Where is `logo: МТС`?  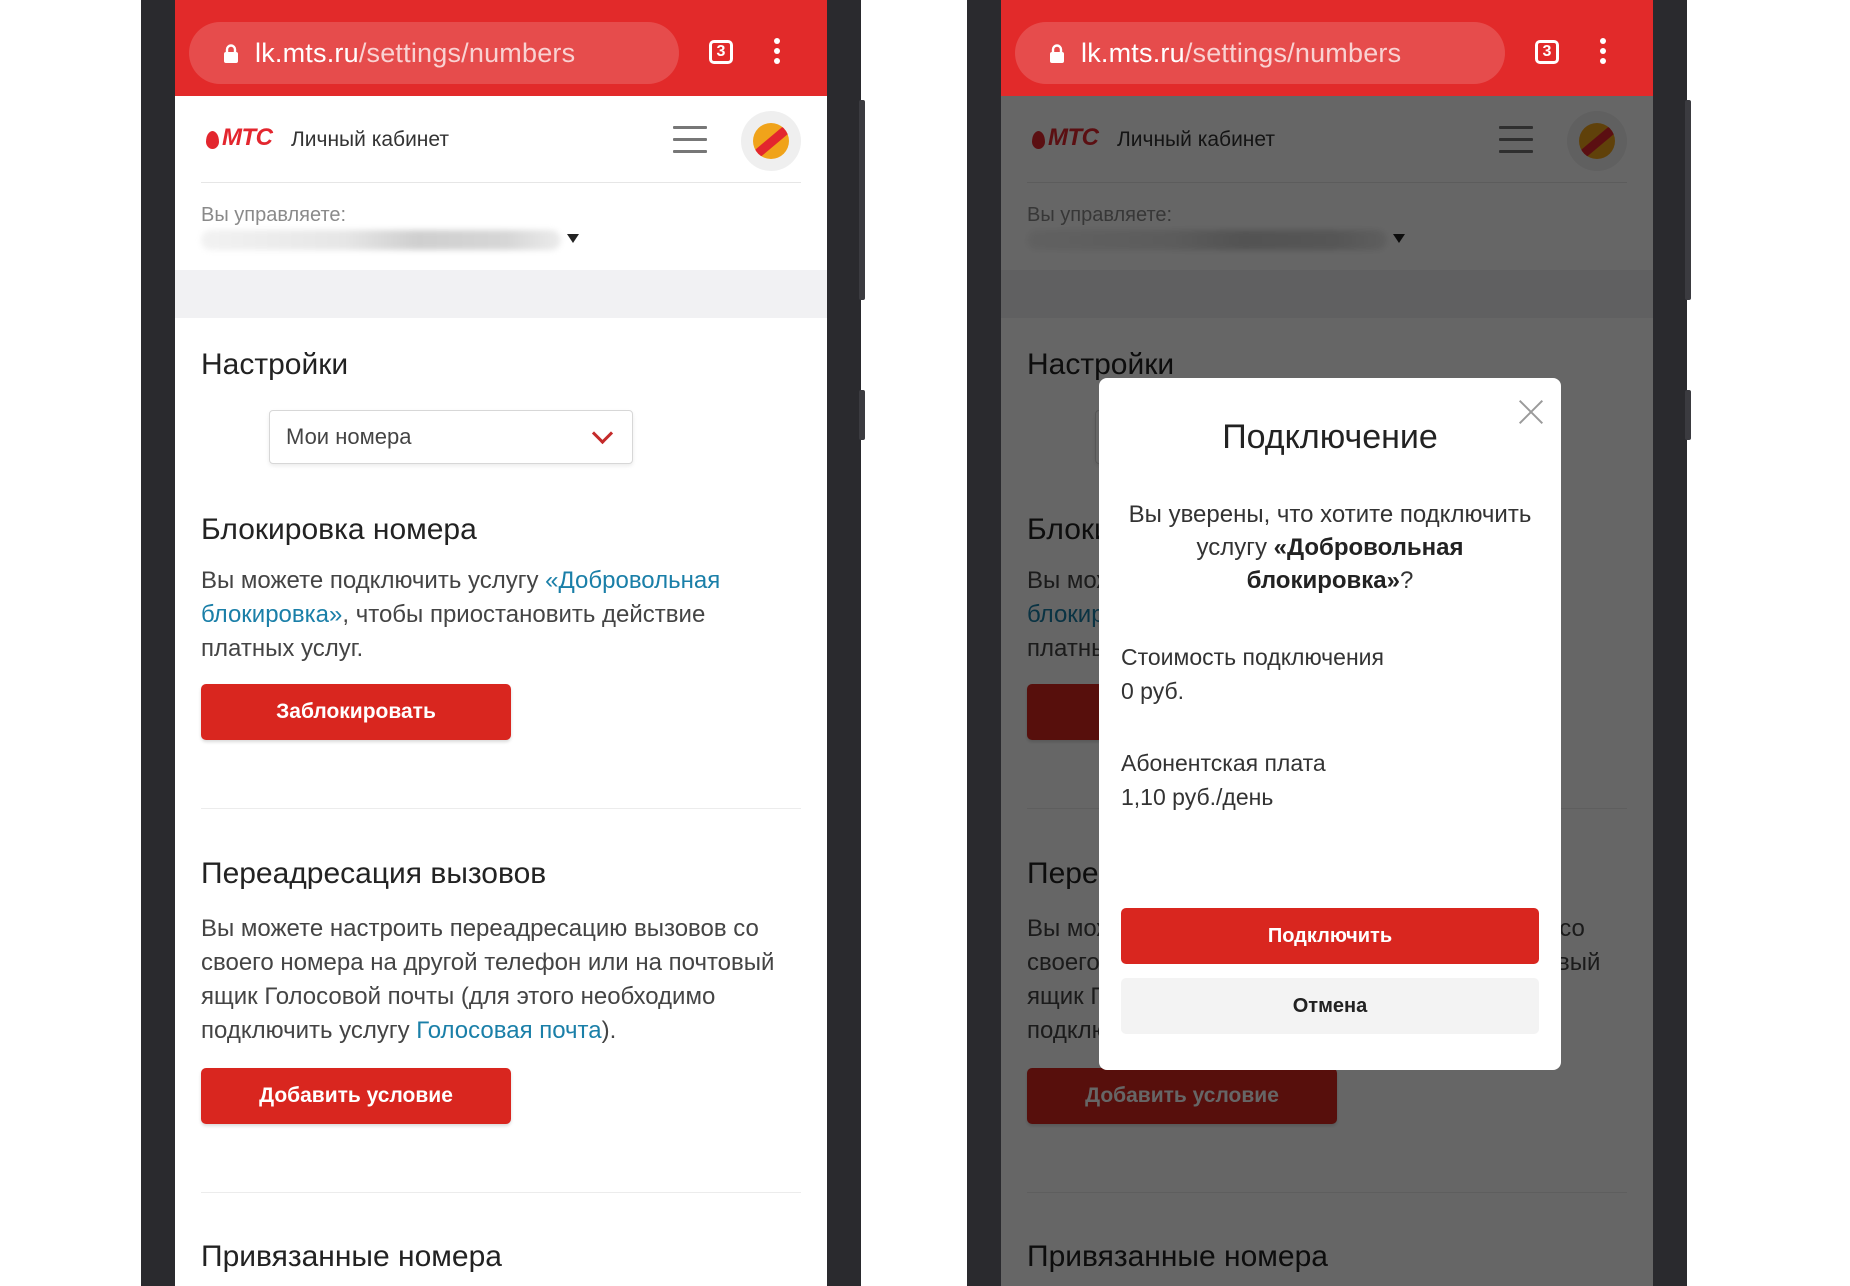
logo: МТС is located at coordinates (247, 138).